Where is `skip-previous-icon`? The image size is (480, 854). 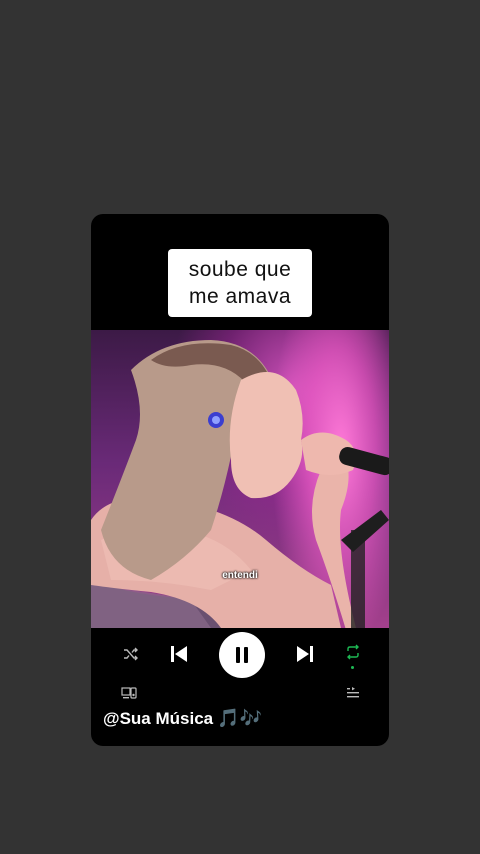
skip-previous-icon is located at coordinates (179, 654).